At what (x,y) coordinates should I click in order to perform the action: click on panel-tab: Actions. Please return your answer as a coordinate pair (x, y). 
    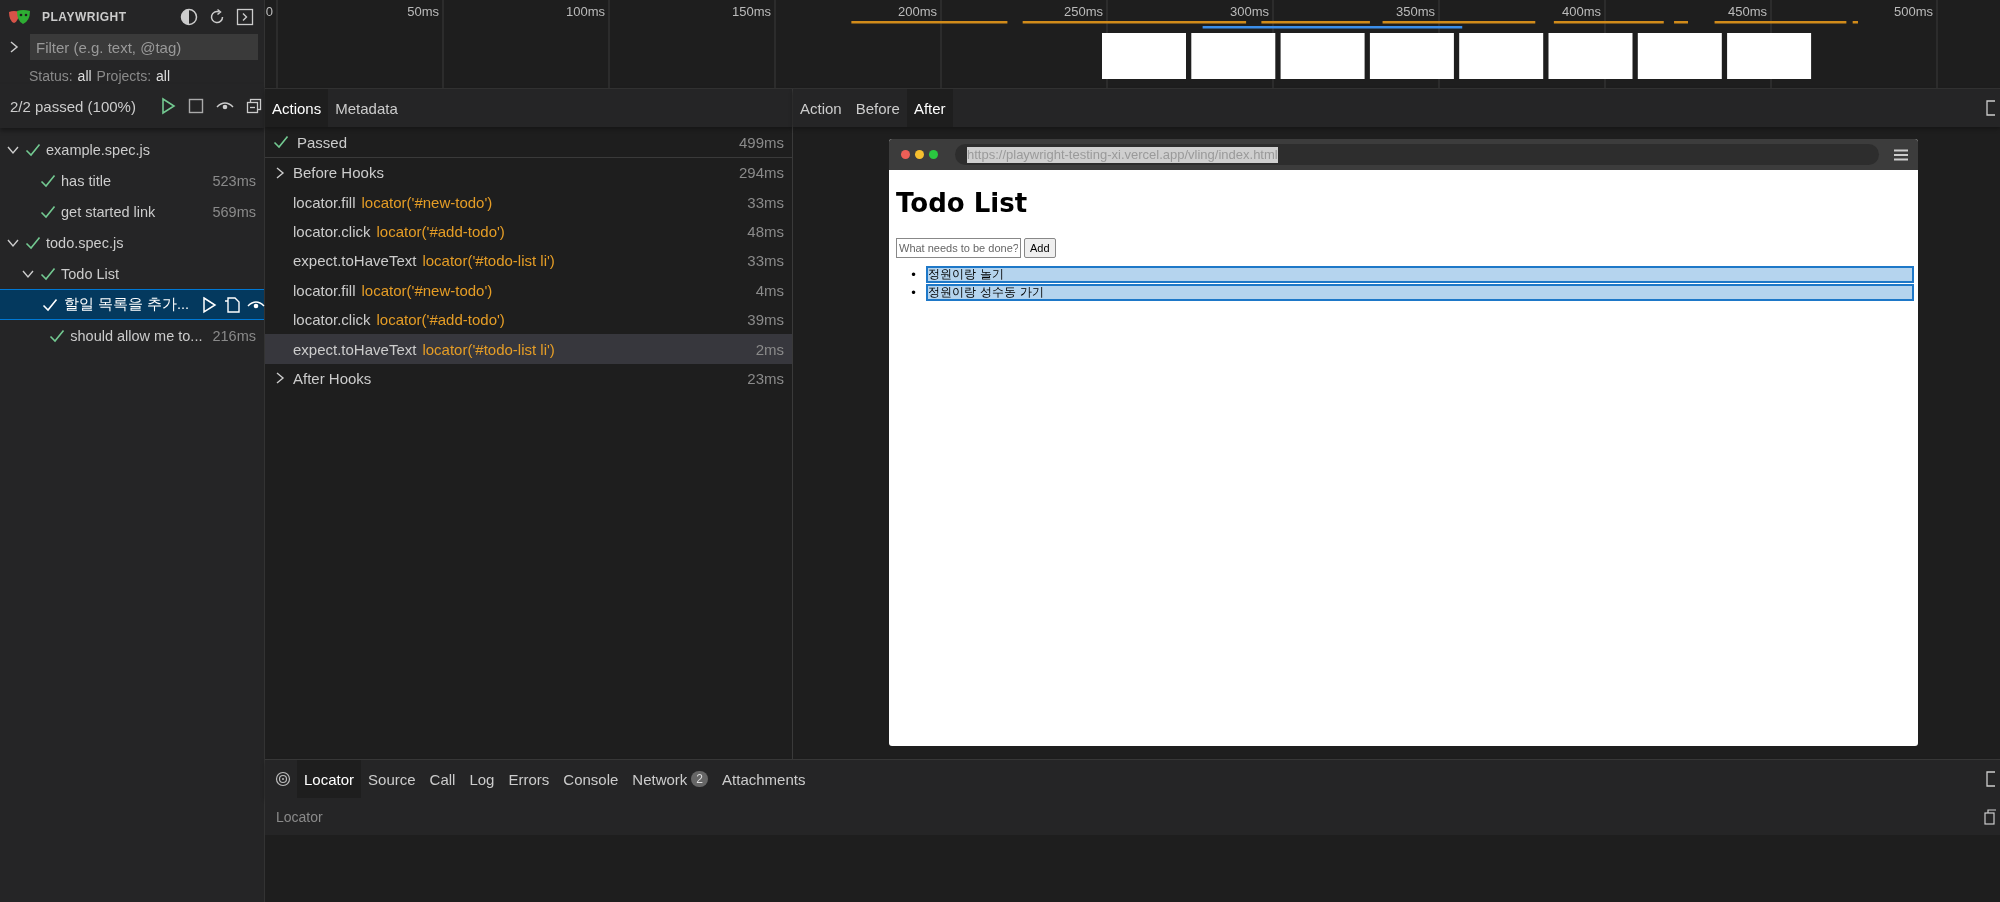
    Looking at the image, I should click on (297, 108).